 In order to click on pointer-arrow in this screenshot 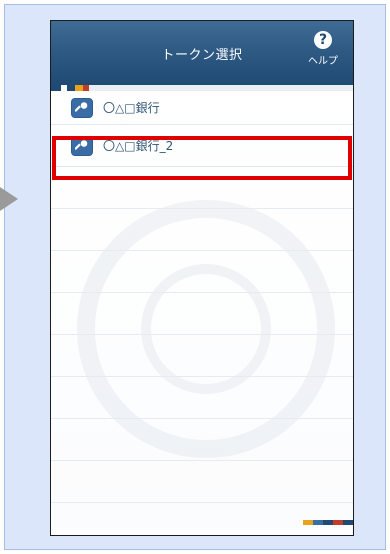, I will do `click(9, 199)`.